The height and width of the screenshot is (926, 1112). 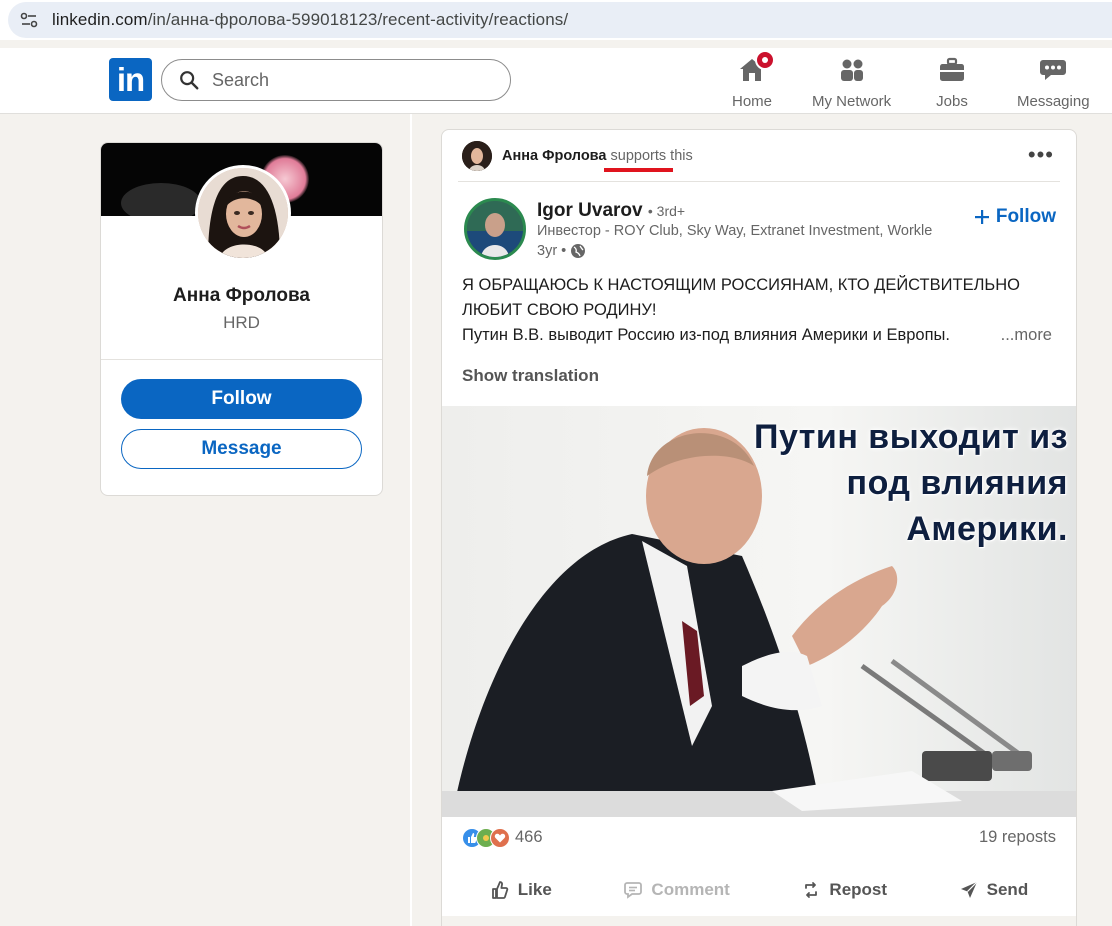 I want to click on thumbs-up-icon, so click(x=500, y=890).